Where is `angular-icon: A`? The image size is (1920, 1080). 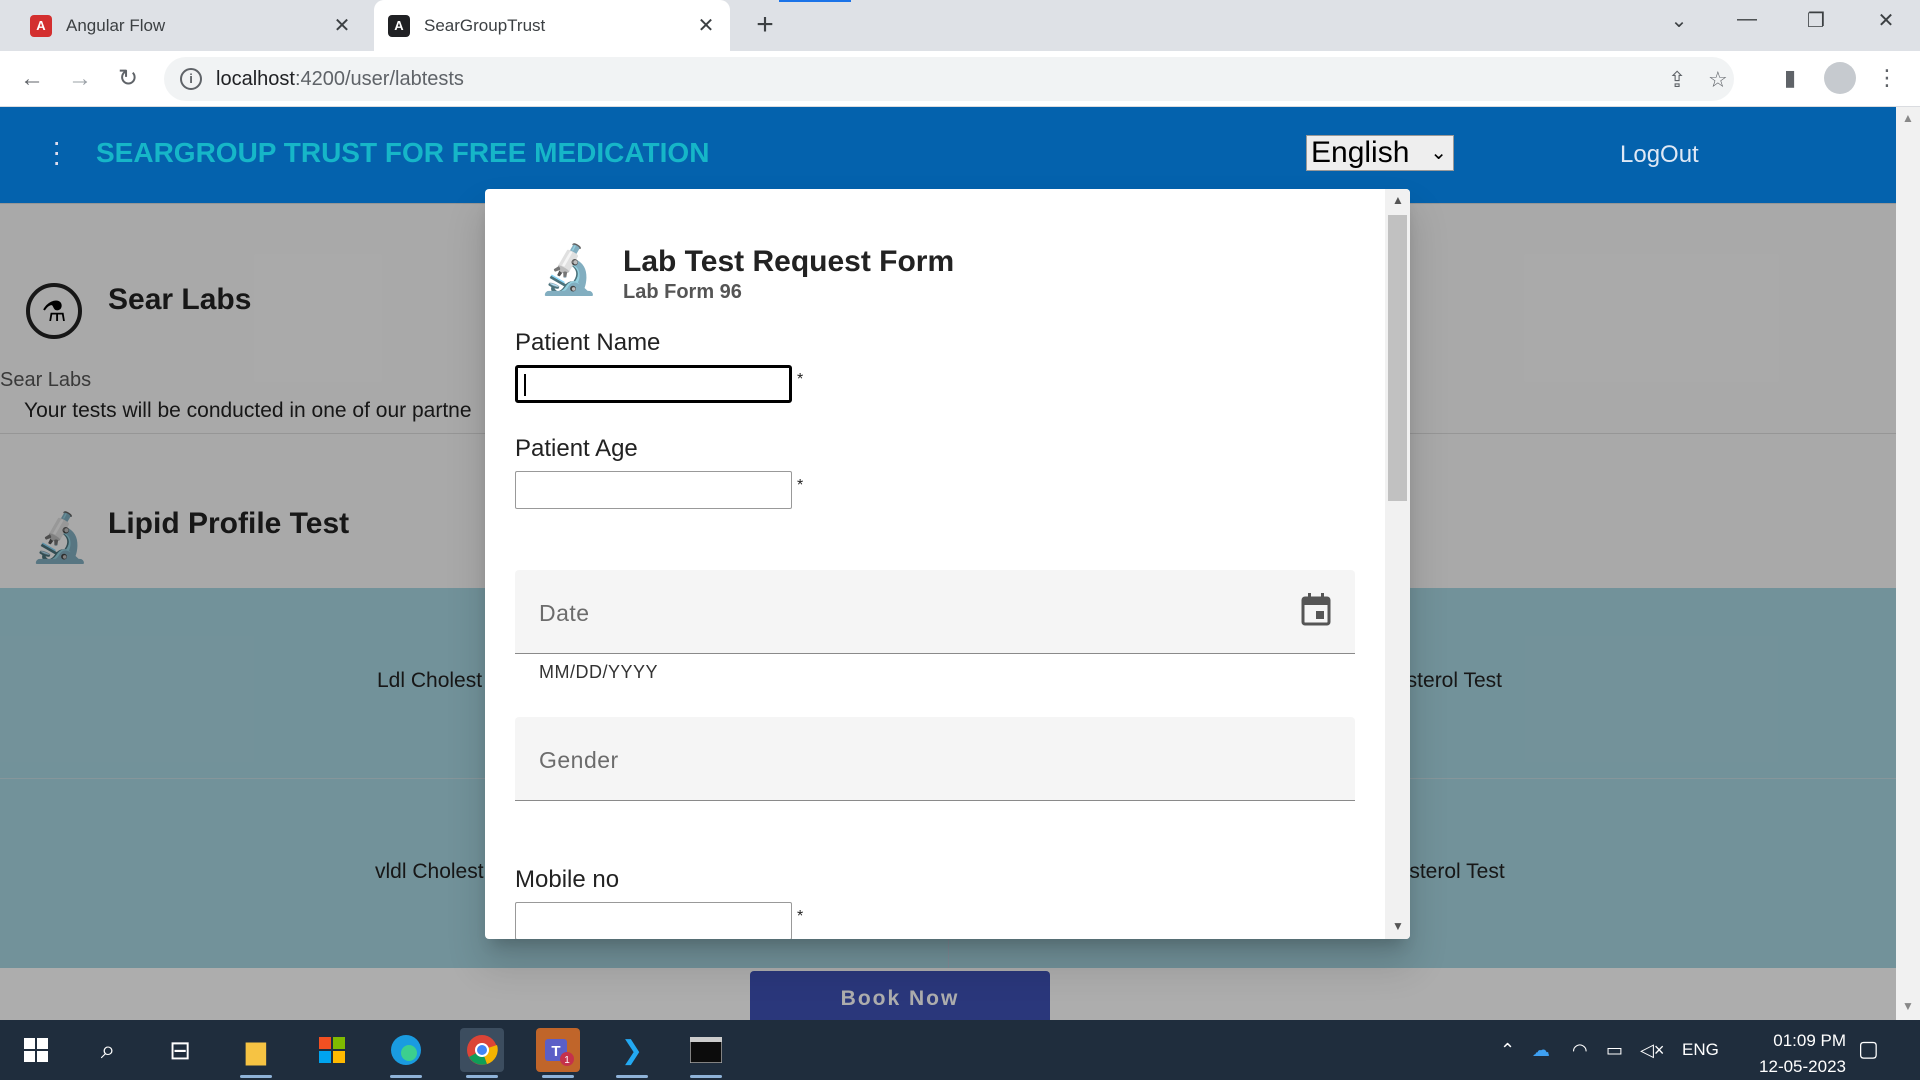 angular-icon: A is located at coordinates (399, 25).